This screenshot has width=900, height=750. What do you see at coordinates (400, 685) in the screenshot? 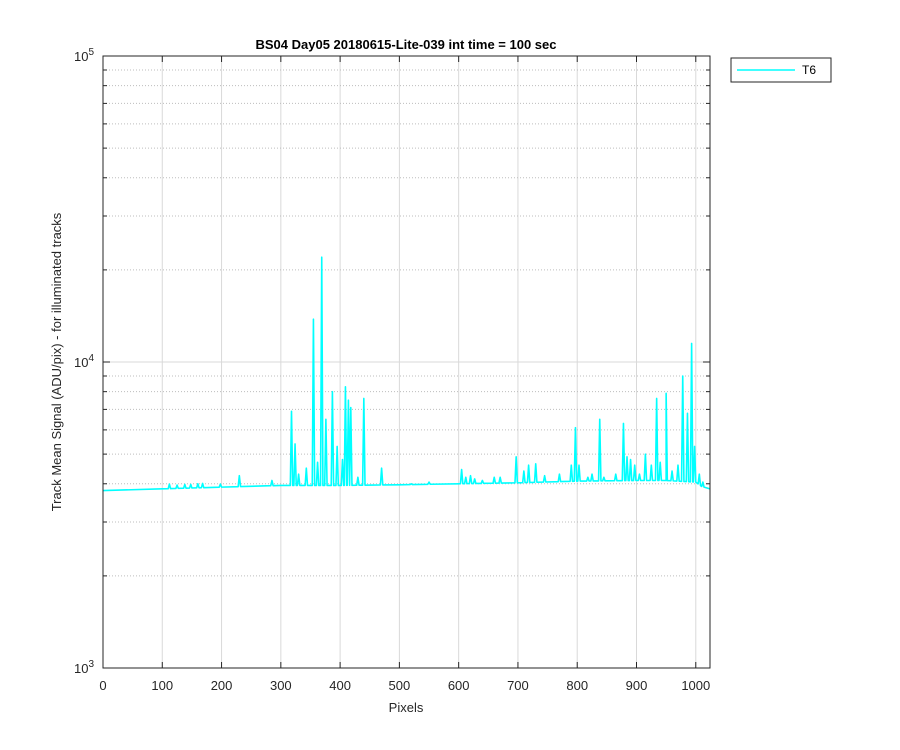
I see `x-tick-label: 500` at bounding box center [400, 685].